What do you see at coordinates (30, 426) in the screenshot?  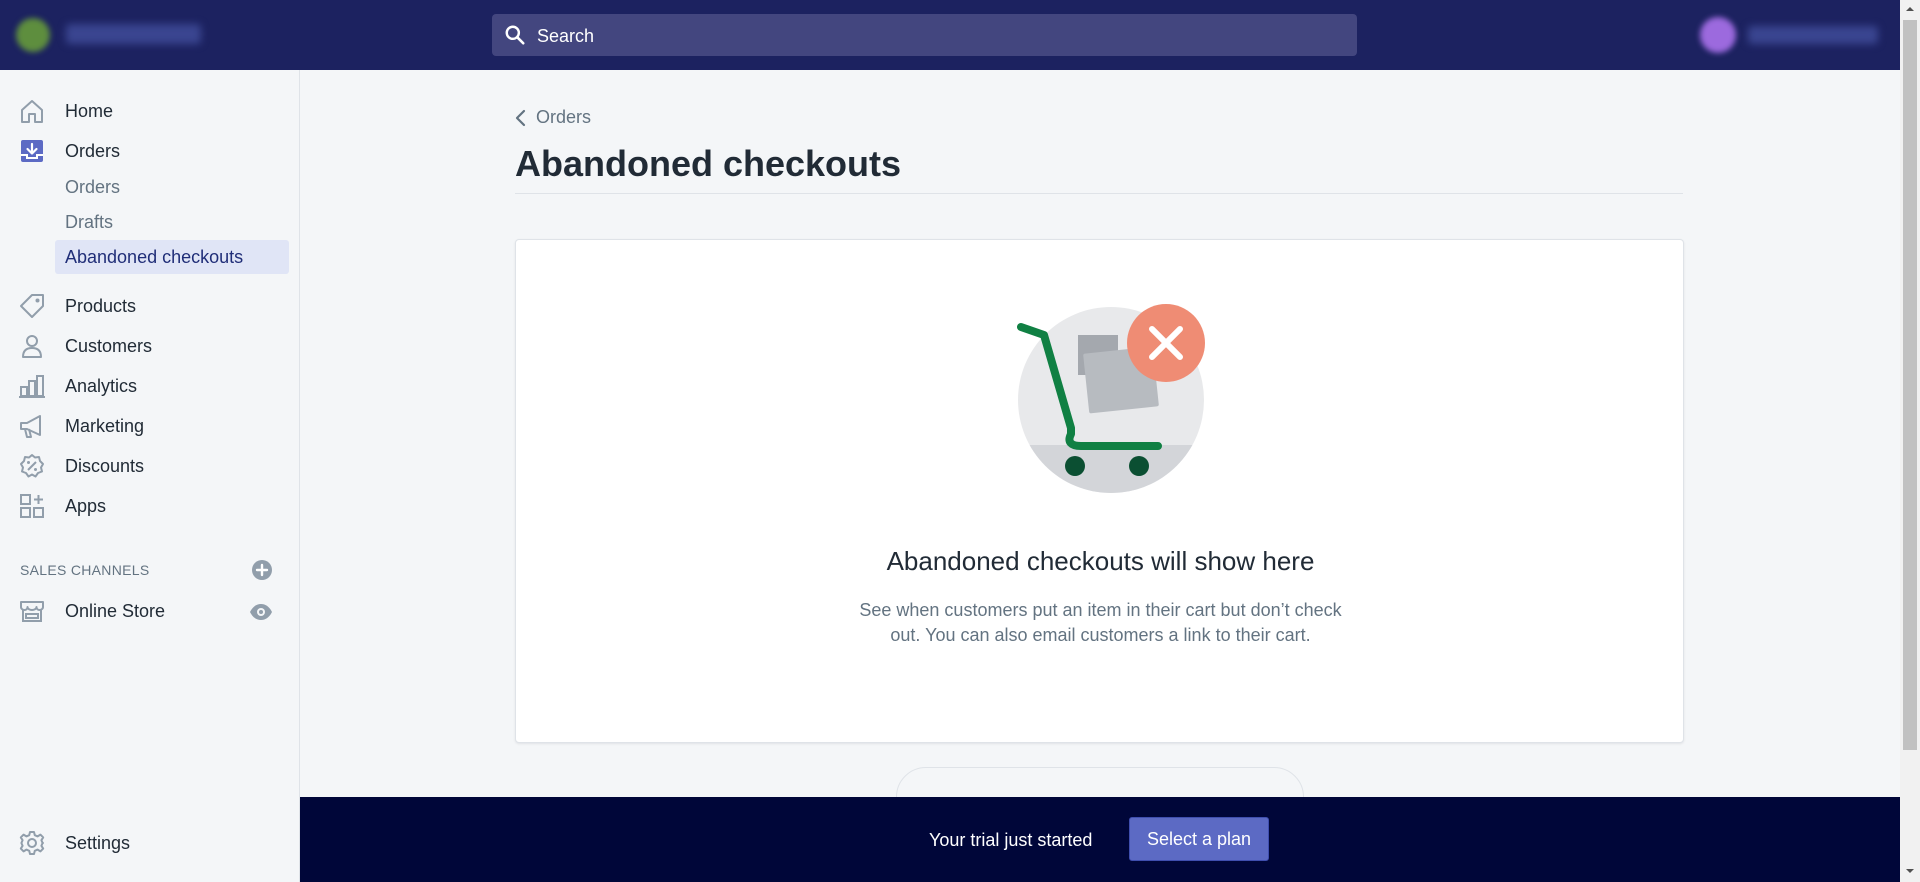 I see `megaphone-icon` at bounding box center [30, 426].